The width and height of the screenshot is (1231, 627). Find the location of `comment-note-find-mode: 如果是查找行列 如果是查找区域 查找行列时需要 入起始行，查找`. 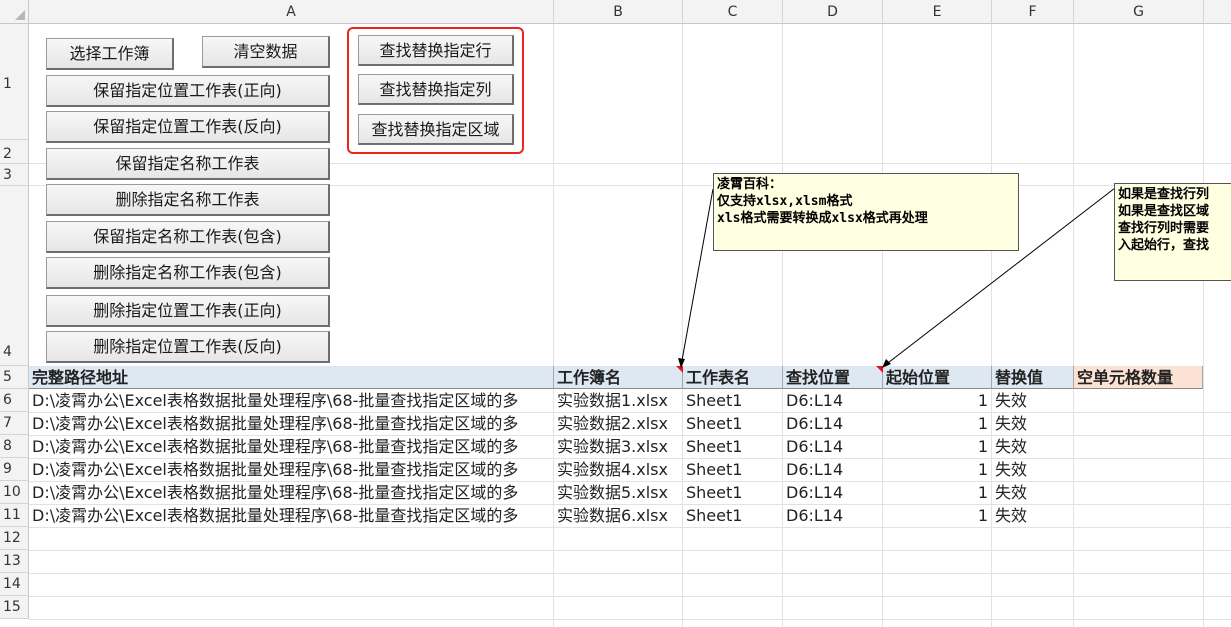

comment-note-find-mode: 如果是查找行列 如果是查找区域 查找行列时需要 入起始行，查找 is located at coordinates (1172, 232).